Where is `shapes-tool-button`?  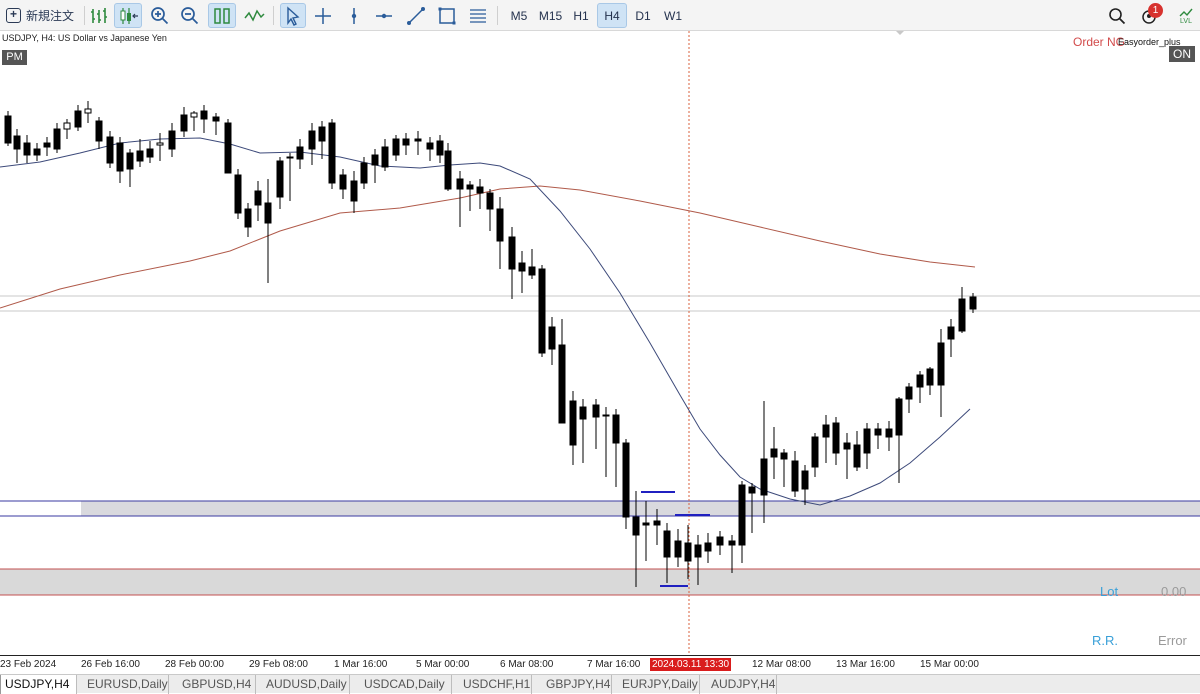 shapes-tool-button is located at coordinates (447, 15).